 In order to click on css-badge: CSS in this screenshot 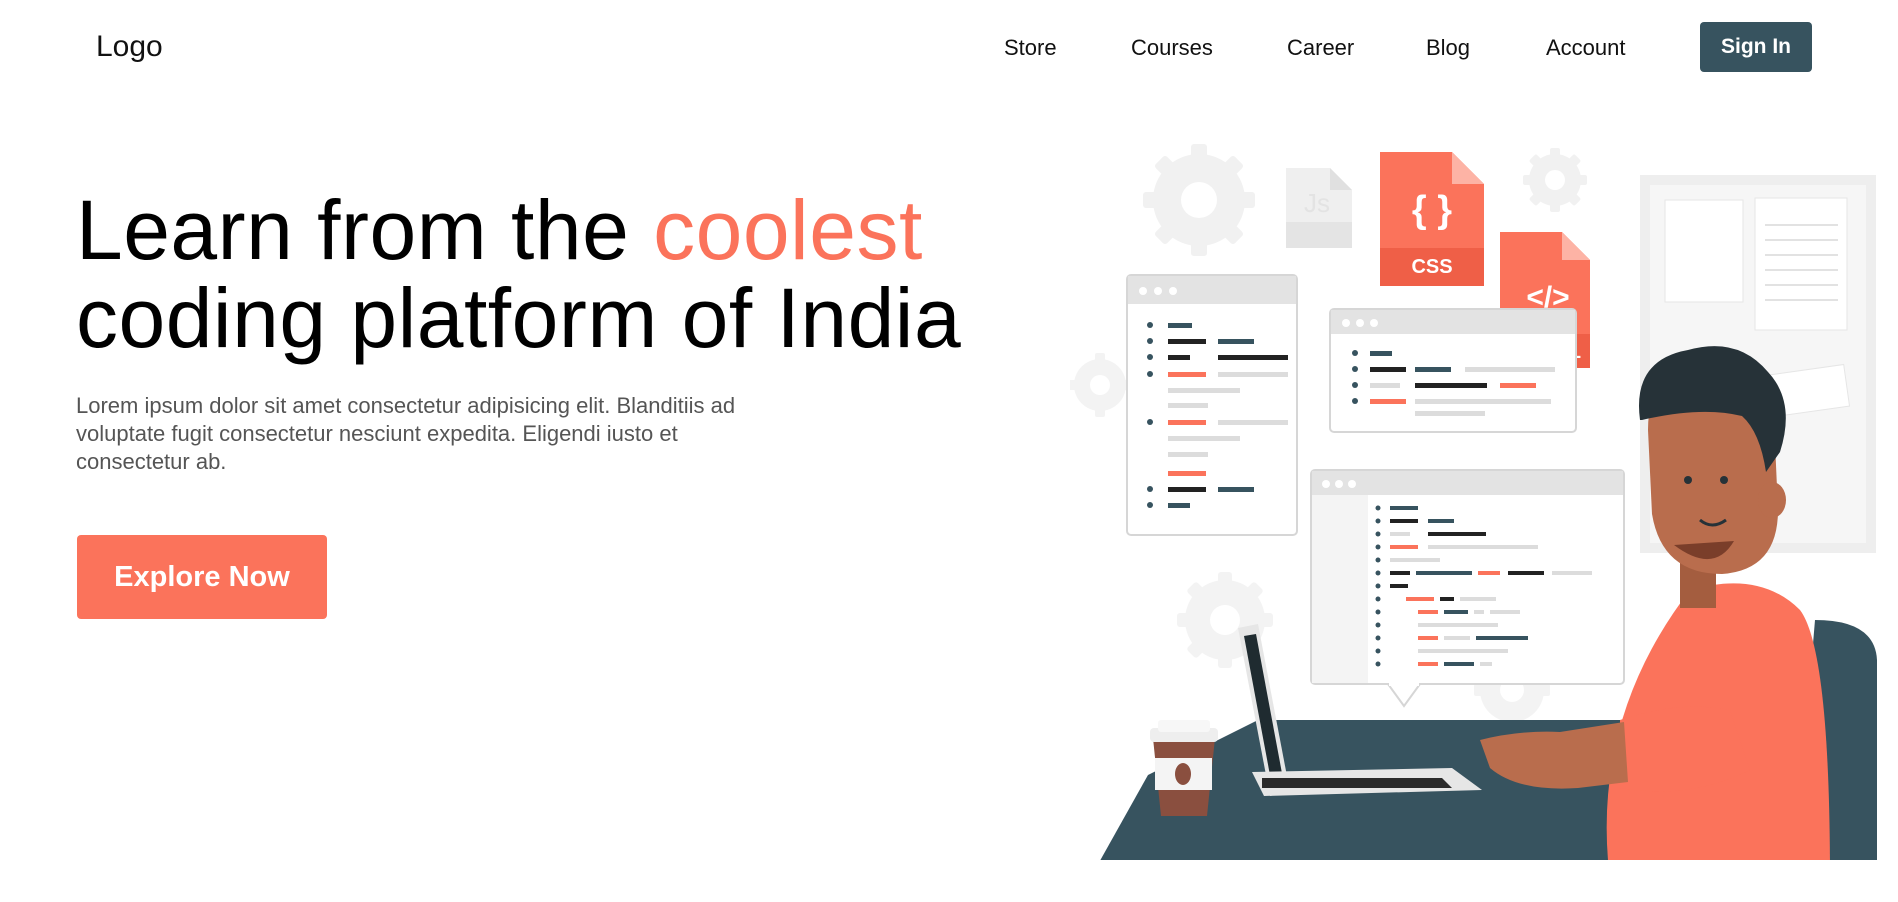, I will do `click(1431, 267)`.